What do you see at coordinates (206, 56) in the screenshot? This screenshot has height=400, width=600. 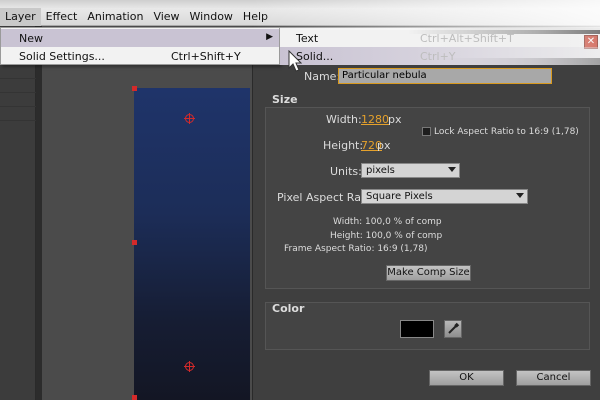 I see `menu-item-shortcut: Ctrl+Shift+Y` at bounding box center [206, 56].